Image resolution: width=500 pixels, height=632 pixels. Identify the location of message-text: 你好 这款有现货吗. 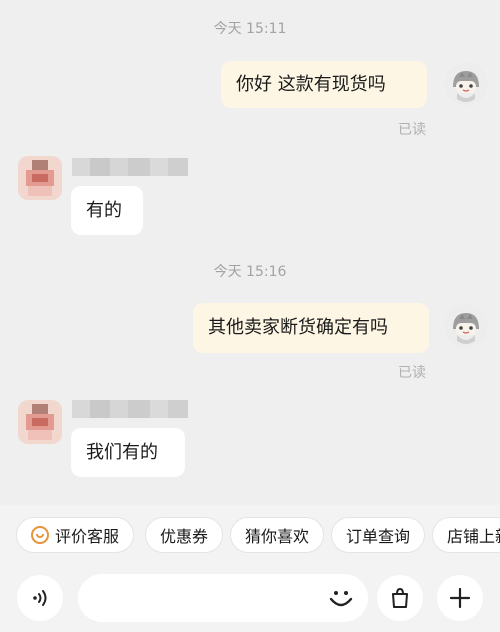
(311, 84).